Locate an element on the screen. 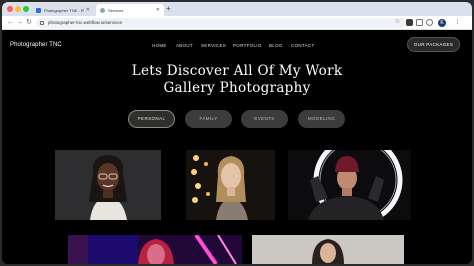 This screenshot has height=266, width=474. portrait-neon-image is located at coordinates (155, 249).